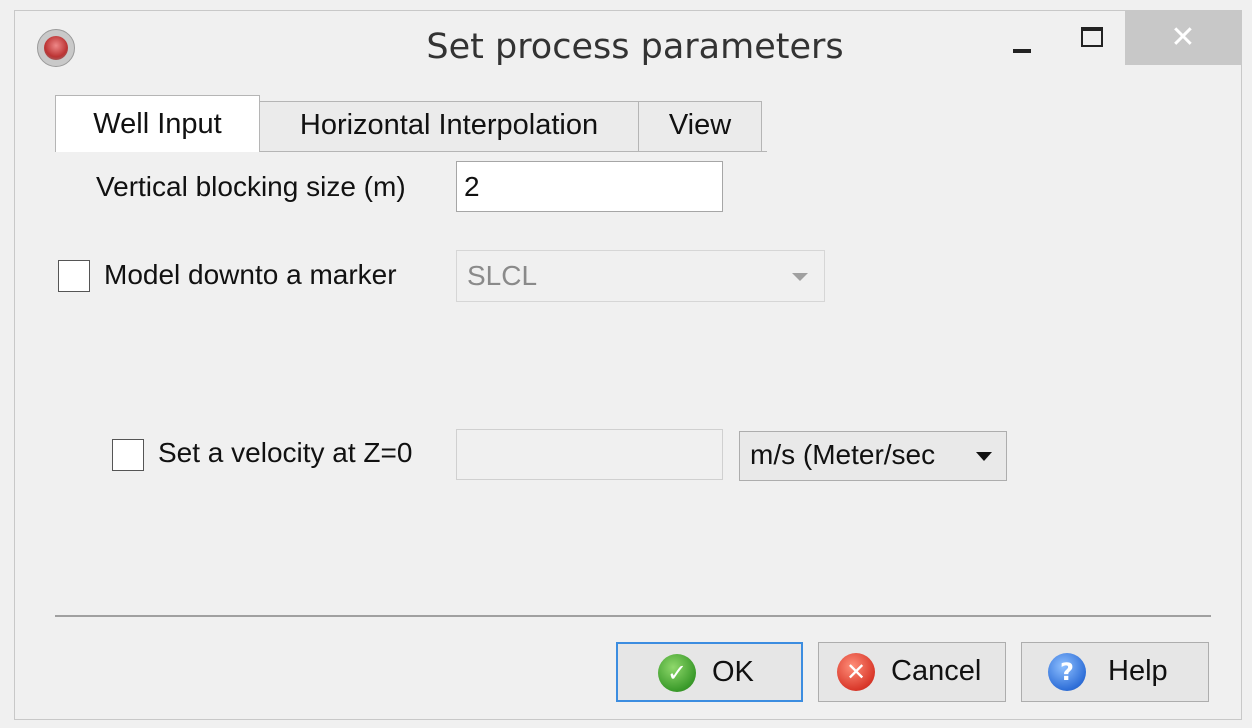 Image resolution: width=1252 pixels, height=728 pixels. Describe the element at coordinates (700, 126) in the screenshot. I see `tab-view: View` at that location.